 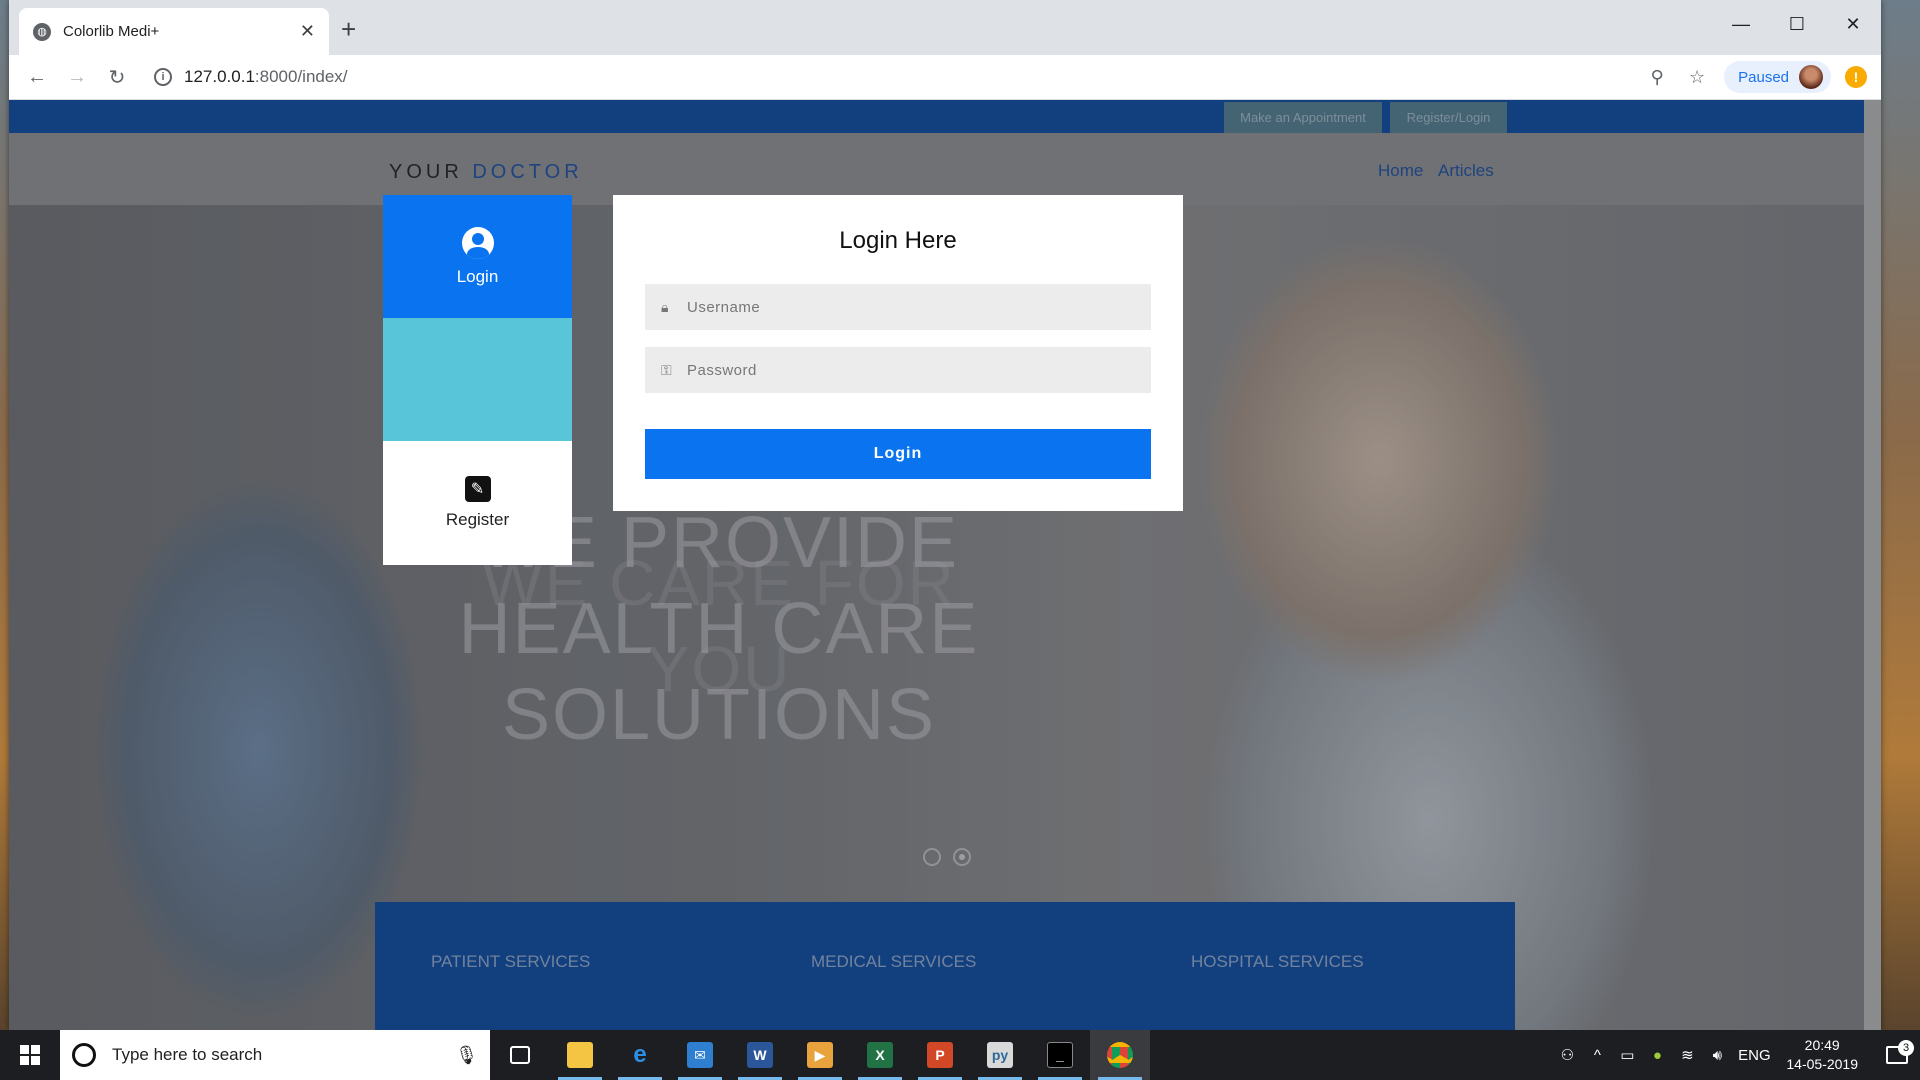 What do you see at coordinates (307, 31) in the screenshot?
I see `tab-close-icon: ✕` at bounding box center [307, 31].